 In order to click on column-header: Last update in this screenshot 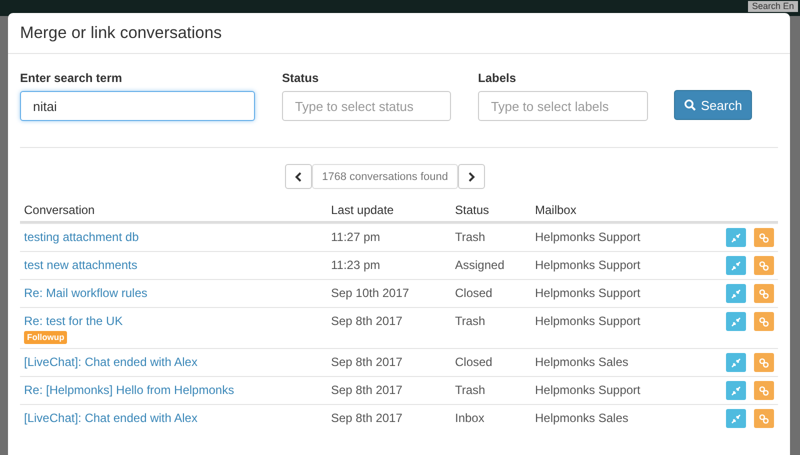, I will do `click(363, 210)`.